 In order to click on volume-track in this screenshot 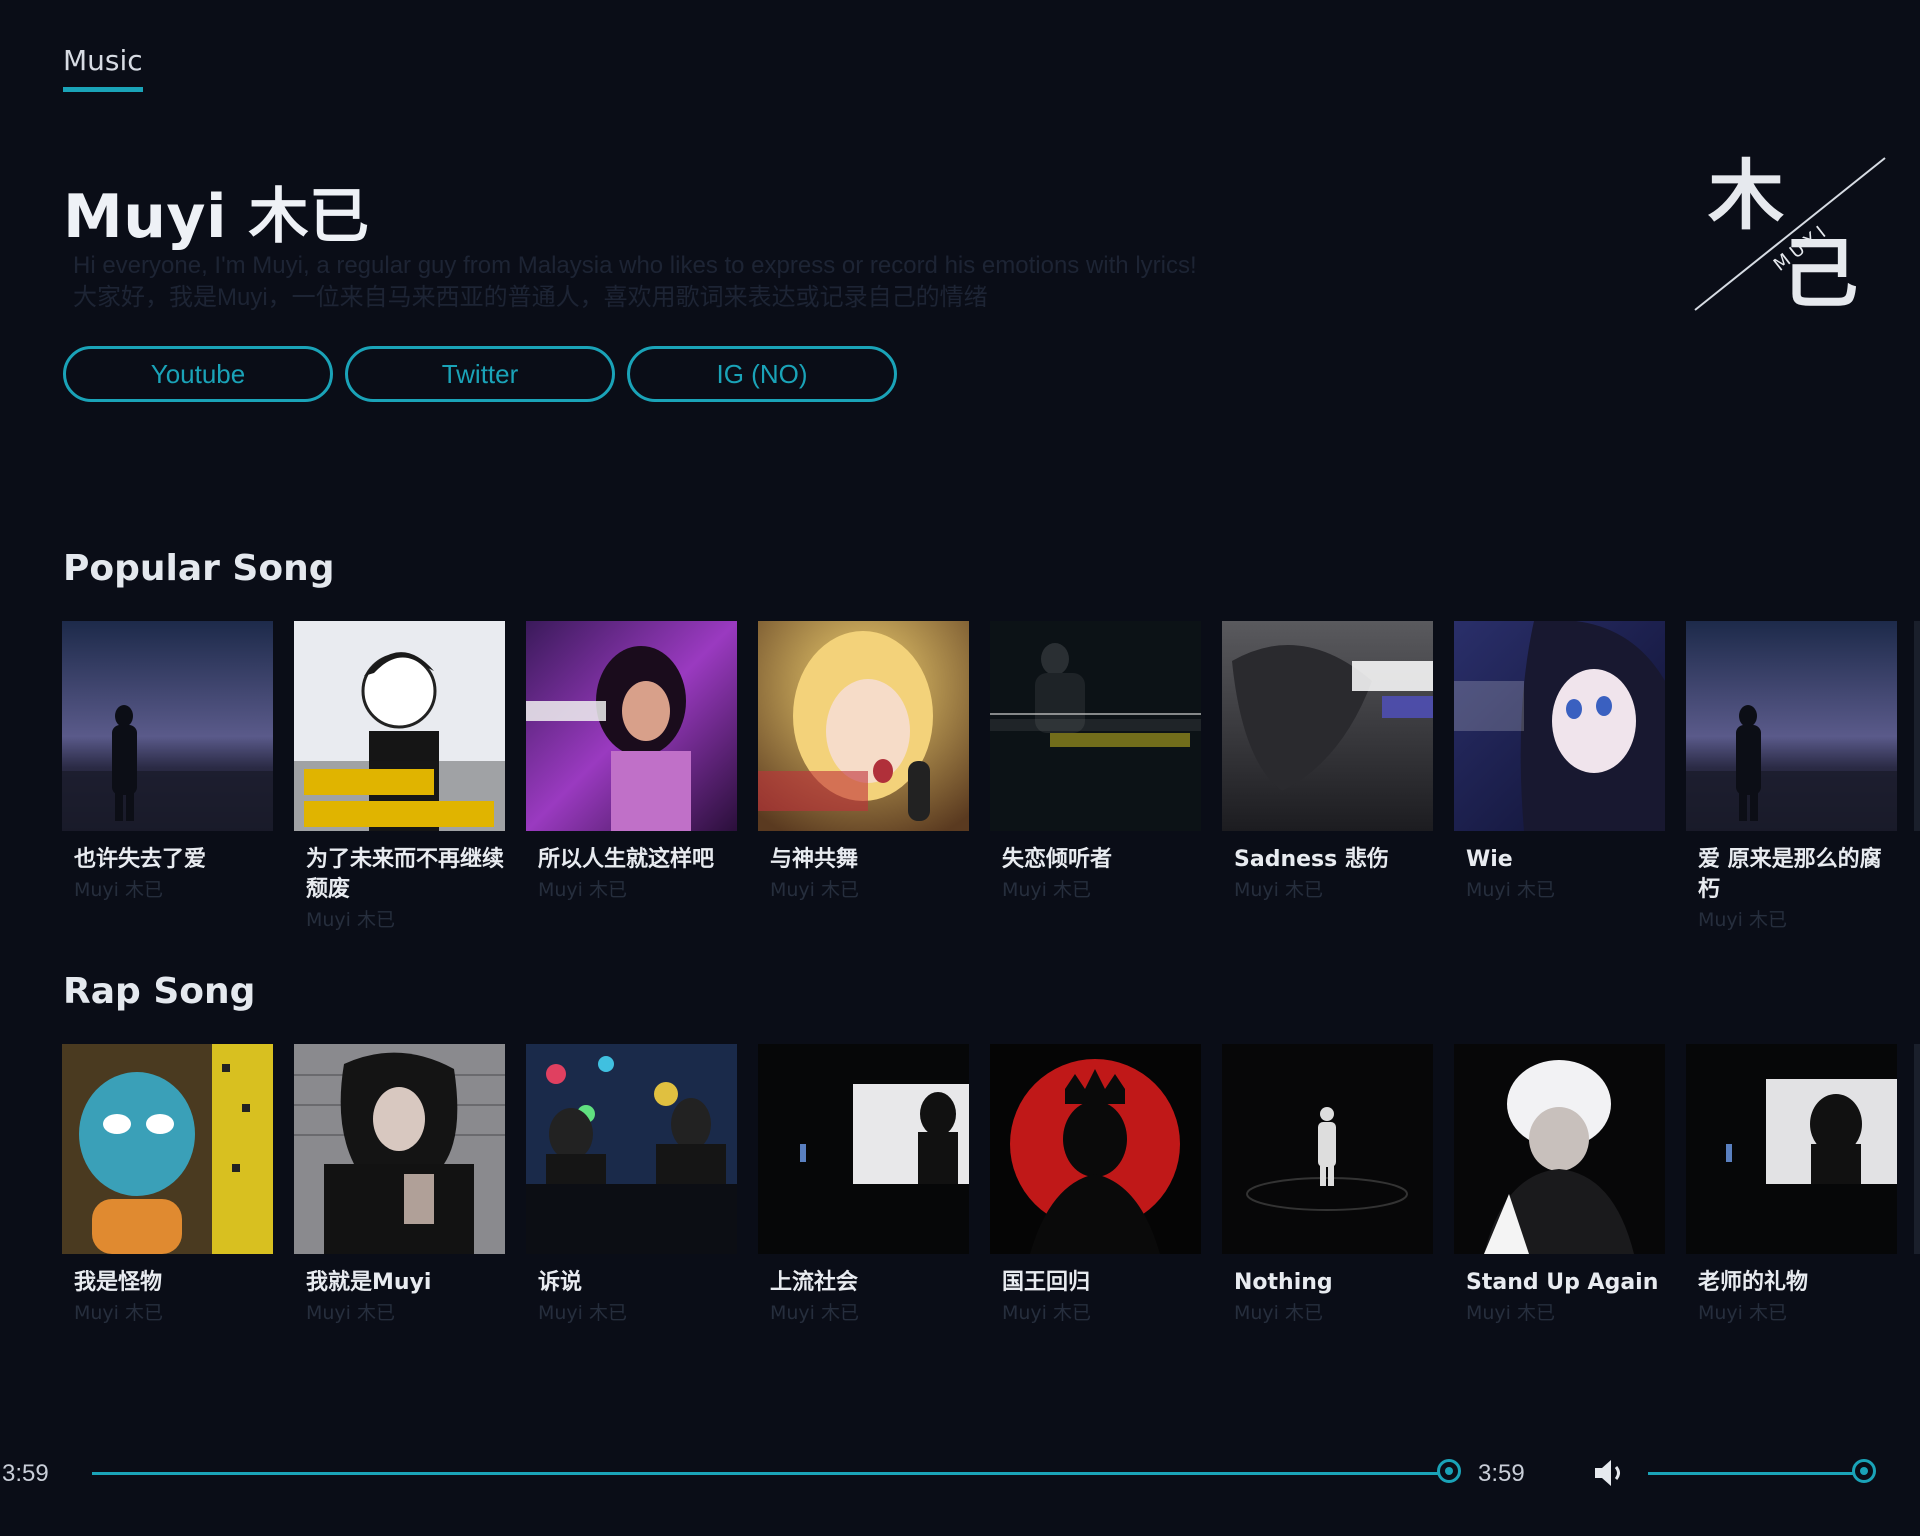, I will do `click(1756, 1473)`.